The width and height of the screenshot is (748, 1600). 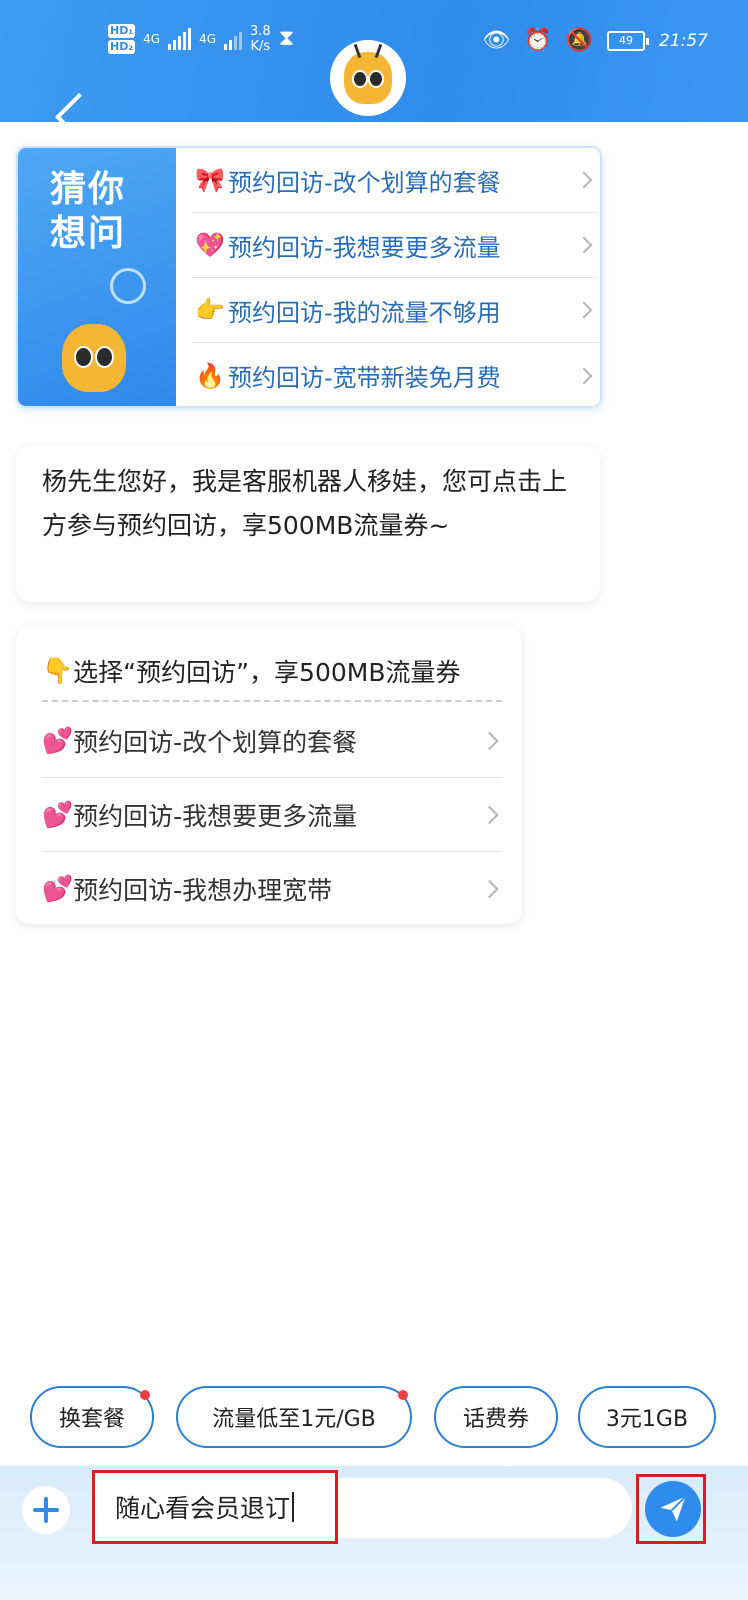 What do you see at coordinates (286, 38) in the screenshot?
I see `hourglass-icon: ⧗` at bounding box center [286, 38].